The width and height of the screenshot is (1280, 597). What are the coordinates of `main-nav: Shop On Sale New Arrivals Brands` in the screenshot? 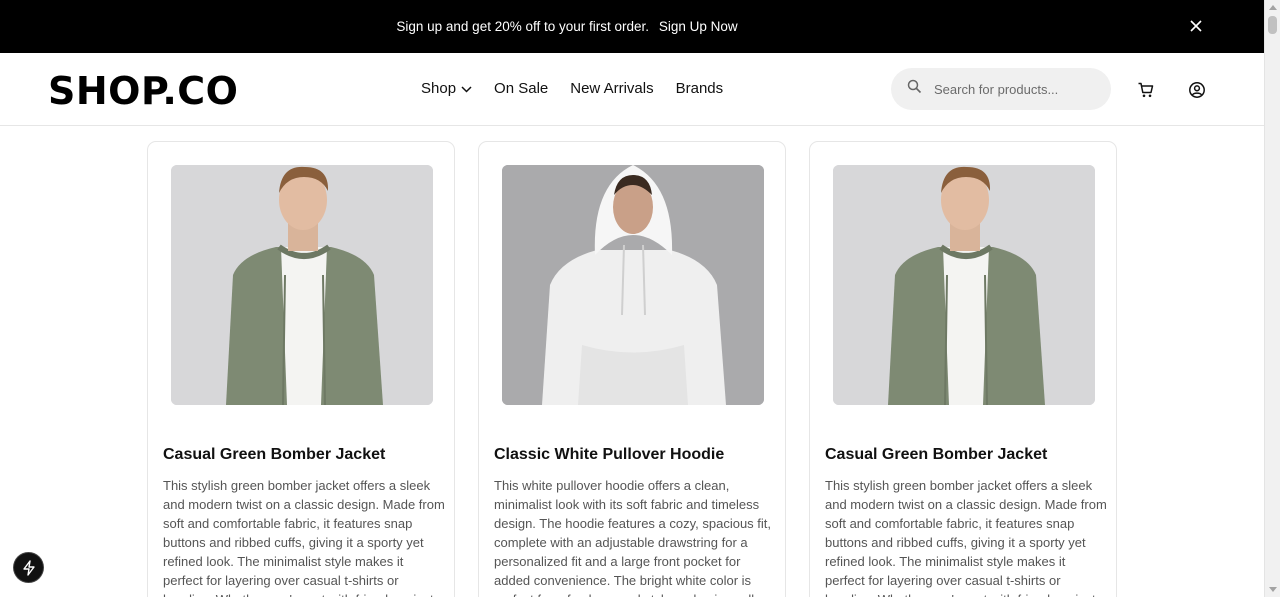 It's located at (572, 88).